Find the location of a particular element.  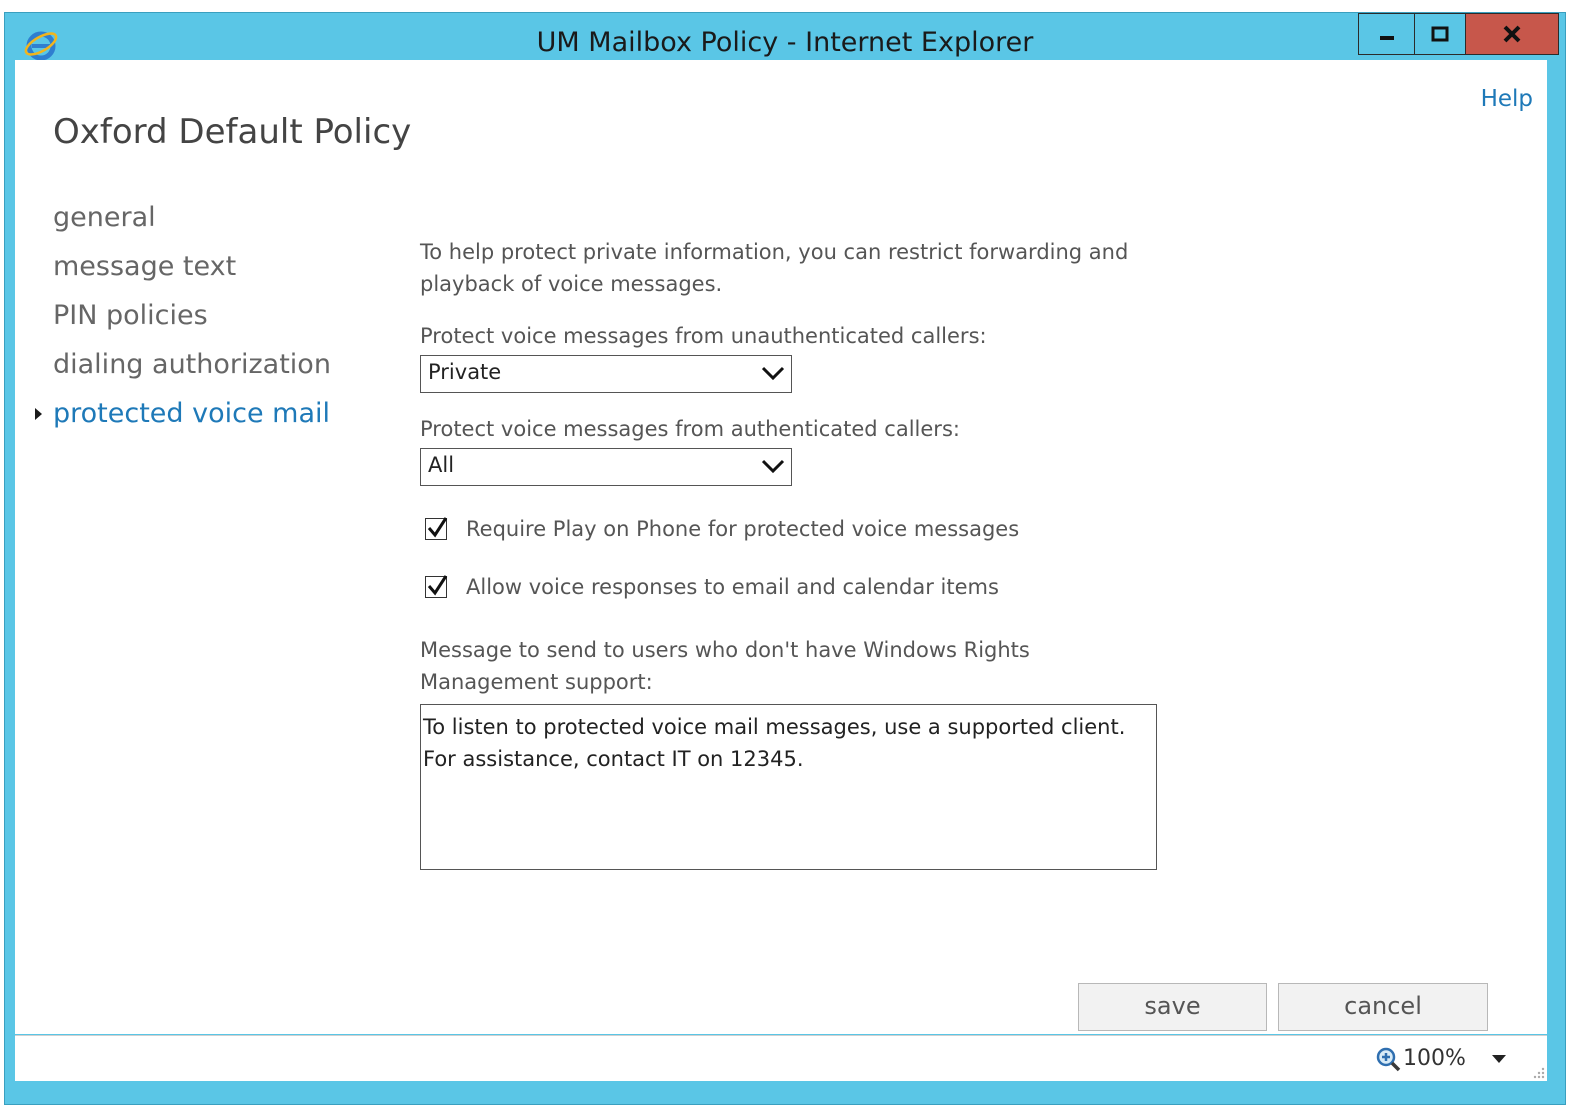

minimize-icon is located at coordinates (1386, 38).